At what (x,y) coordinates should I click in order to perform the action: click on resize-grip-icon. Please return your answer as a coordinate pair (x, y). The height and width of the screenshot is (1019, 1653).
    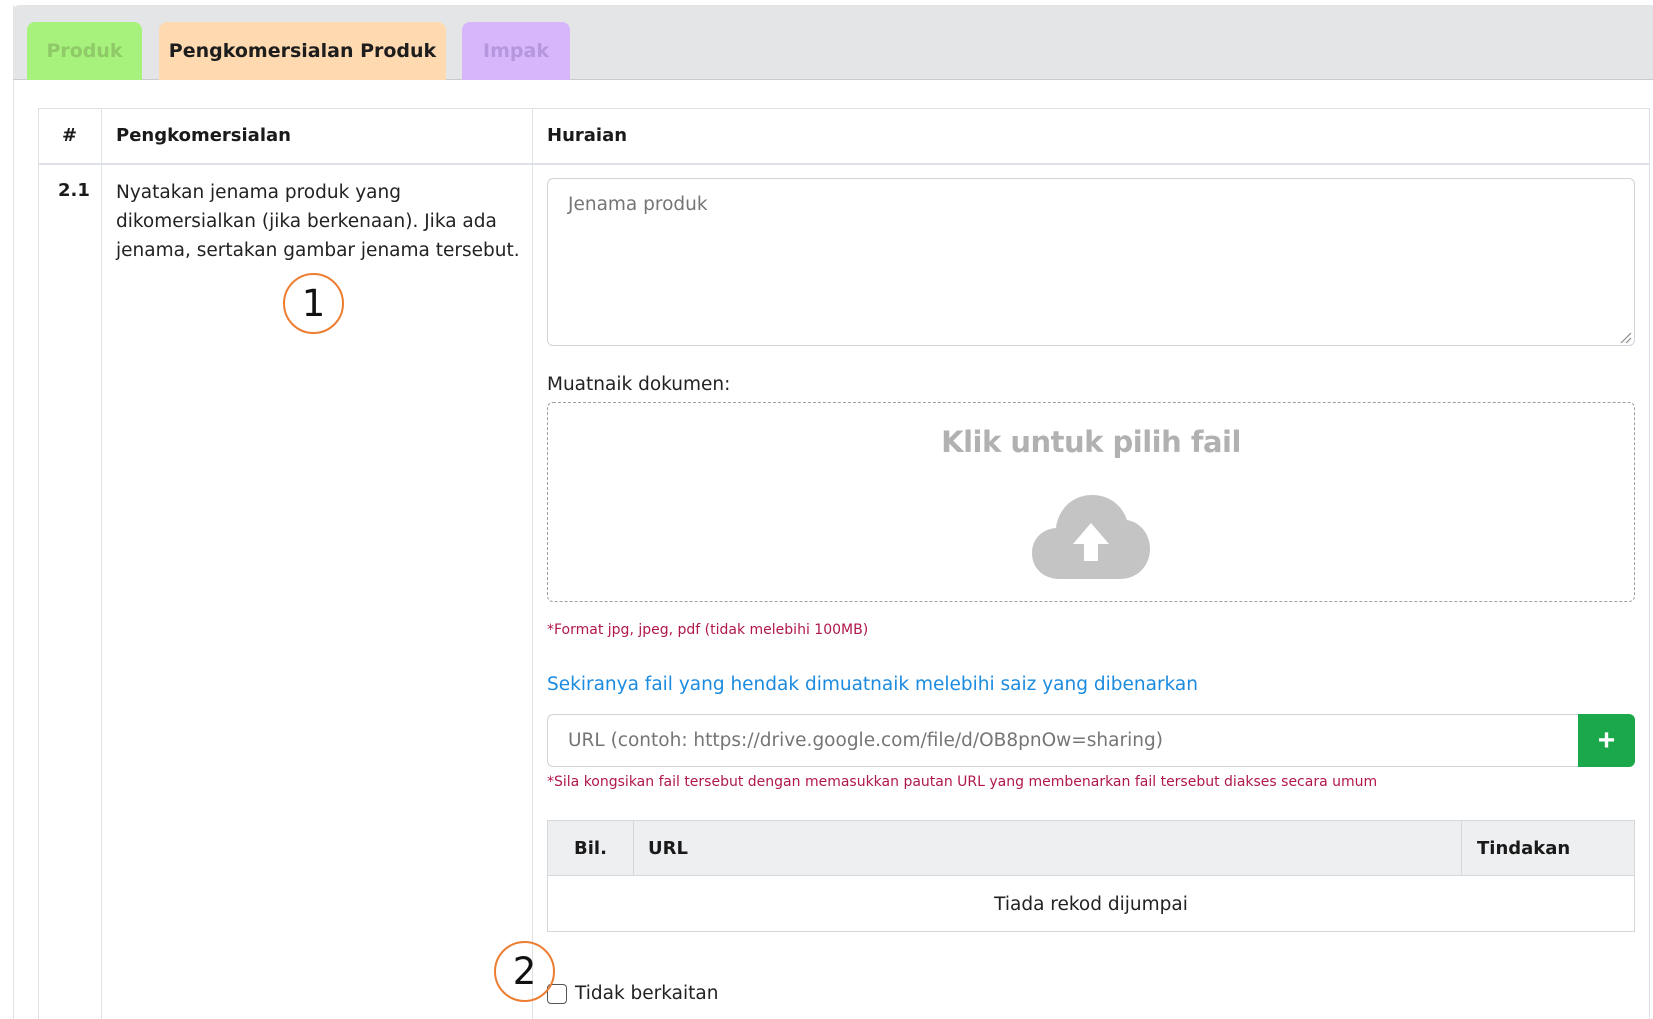
    Looking at the image, I should click on (1625, 337).